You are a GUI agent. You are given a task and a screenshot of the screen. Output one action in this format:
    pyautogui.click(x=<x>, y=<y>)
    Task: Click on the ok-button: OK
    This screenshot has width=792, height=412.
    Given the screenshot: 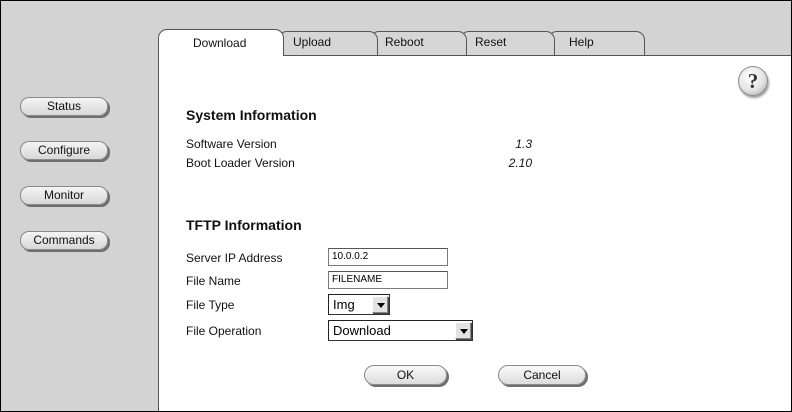 What is the action you would take?
    pyautogui.click(x=405, y=375)
    